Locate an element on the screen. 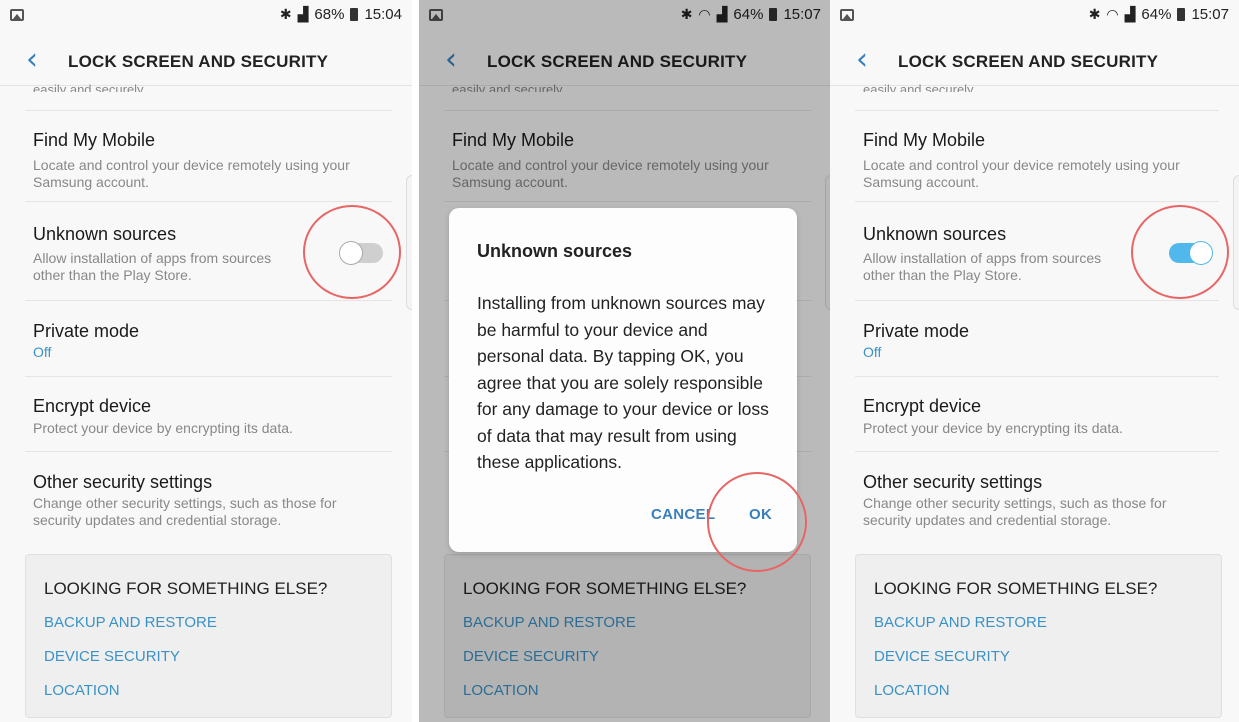  status-bar: ✱ ▟ 68% 15:04 is located at coordinates (206, 17).